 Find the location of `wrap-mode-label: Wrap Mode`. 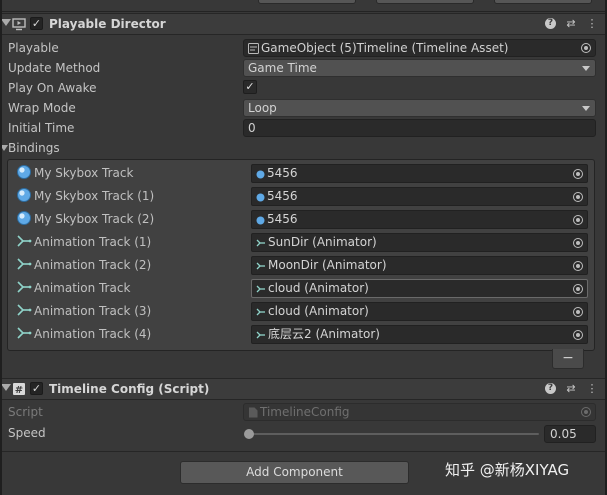

wrap-mode-label: Wrap Mode is located at coordinates (42, 108).